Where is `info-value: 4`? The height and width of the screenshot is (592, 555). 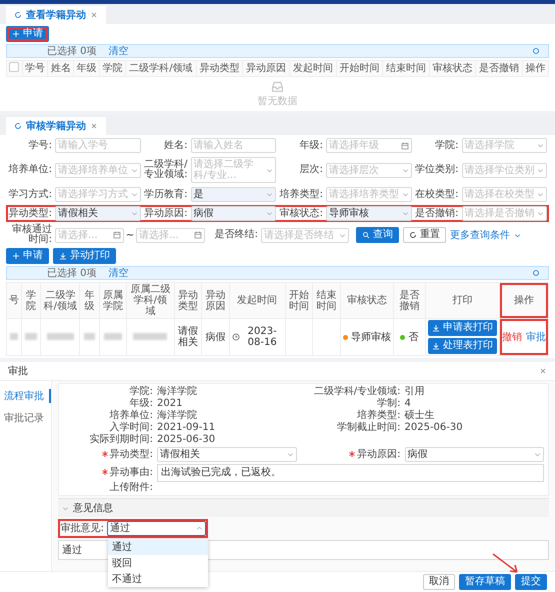
info-value: 4 is located at coordinates (408, 403).